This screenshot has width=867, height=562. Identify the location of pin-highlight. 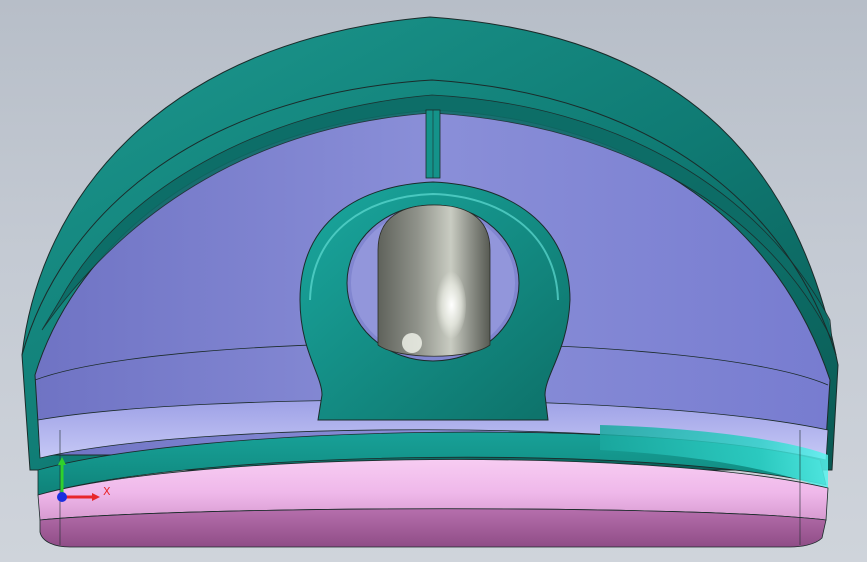
(450, 305).